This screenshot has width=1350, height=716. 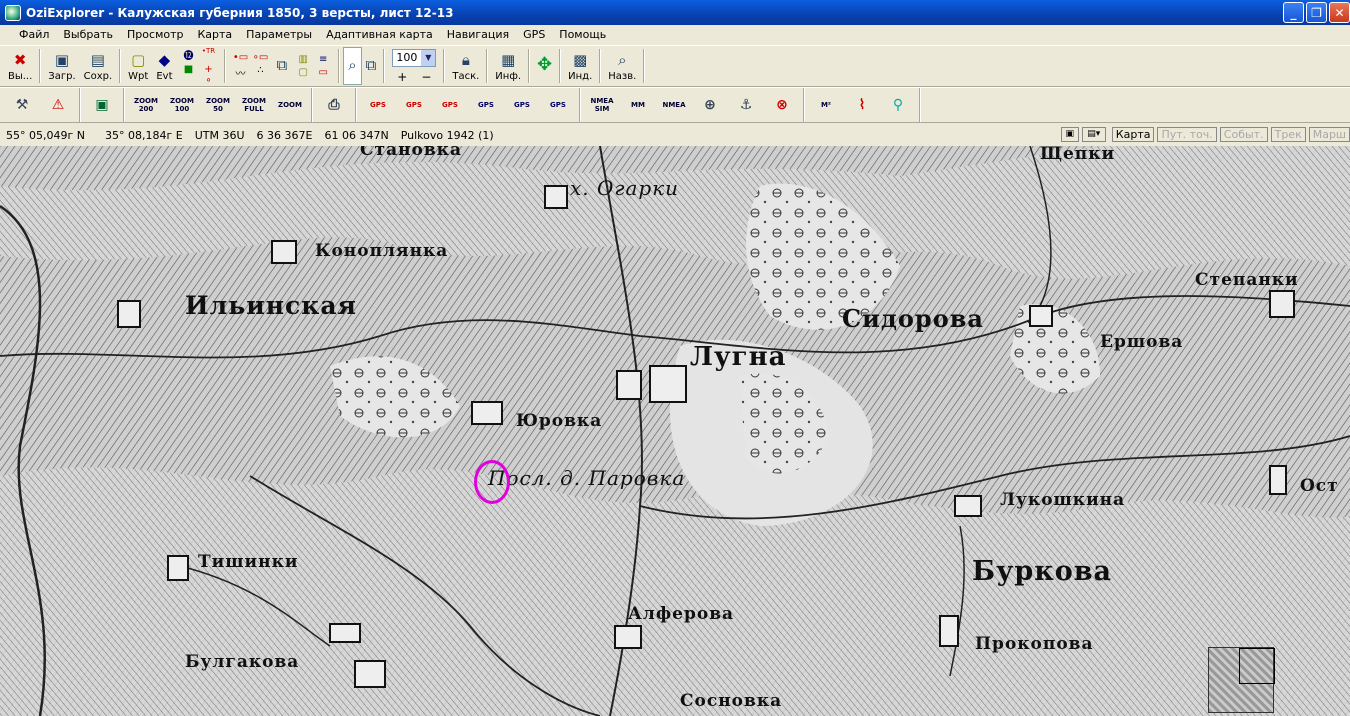 What do you see at coordinates (450, 105) in the screenshot?
I see `gps-route-button: GPS` at bounding box center [450, 105].